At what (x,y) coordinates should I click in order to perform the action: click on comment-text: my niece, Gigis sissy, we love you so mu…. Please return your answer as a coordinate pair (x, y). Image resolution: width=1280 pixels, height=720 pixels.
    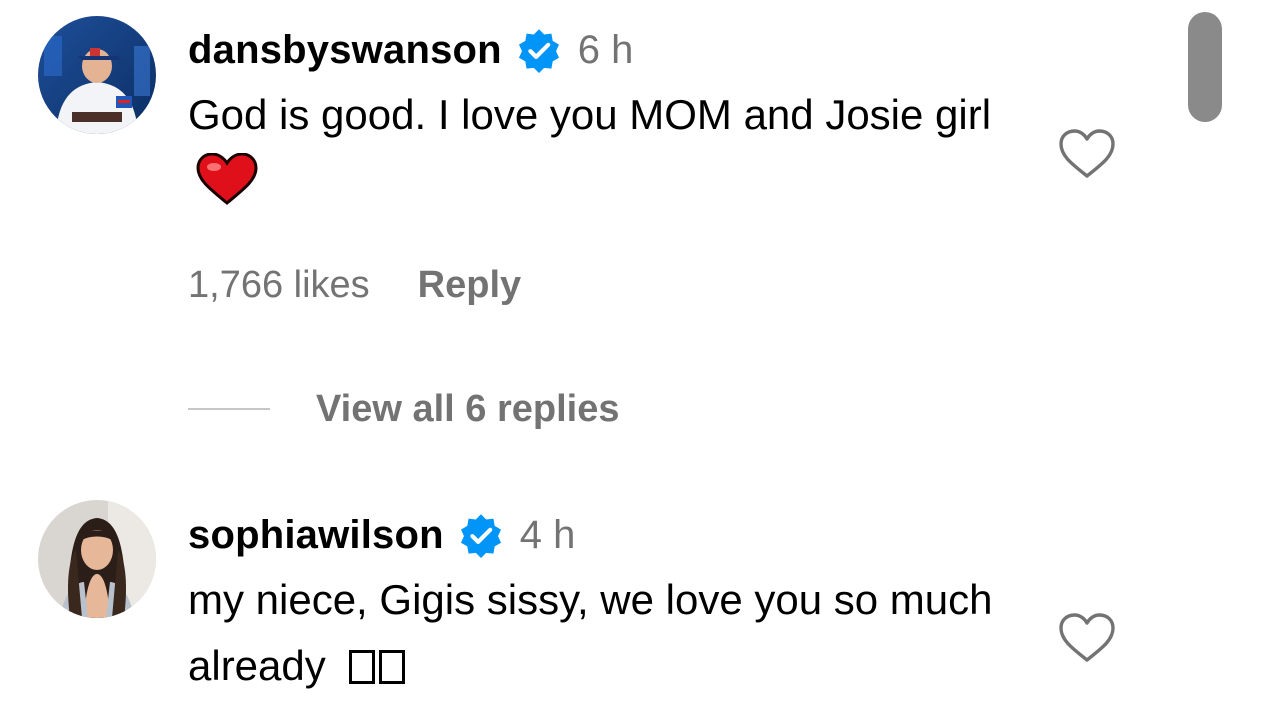
    Looking at the image, I should click on (618, 633).